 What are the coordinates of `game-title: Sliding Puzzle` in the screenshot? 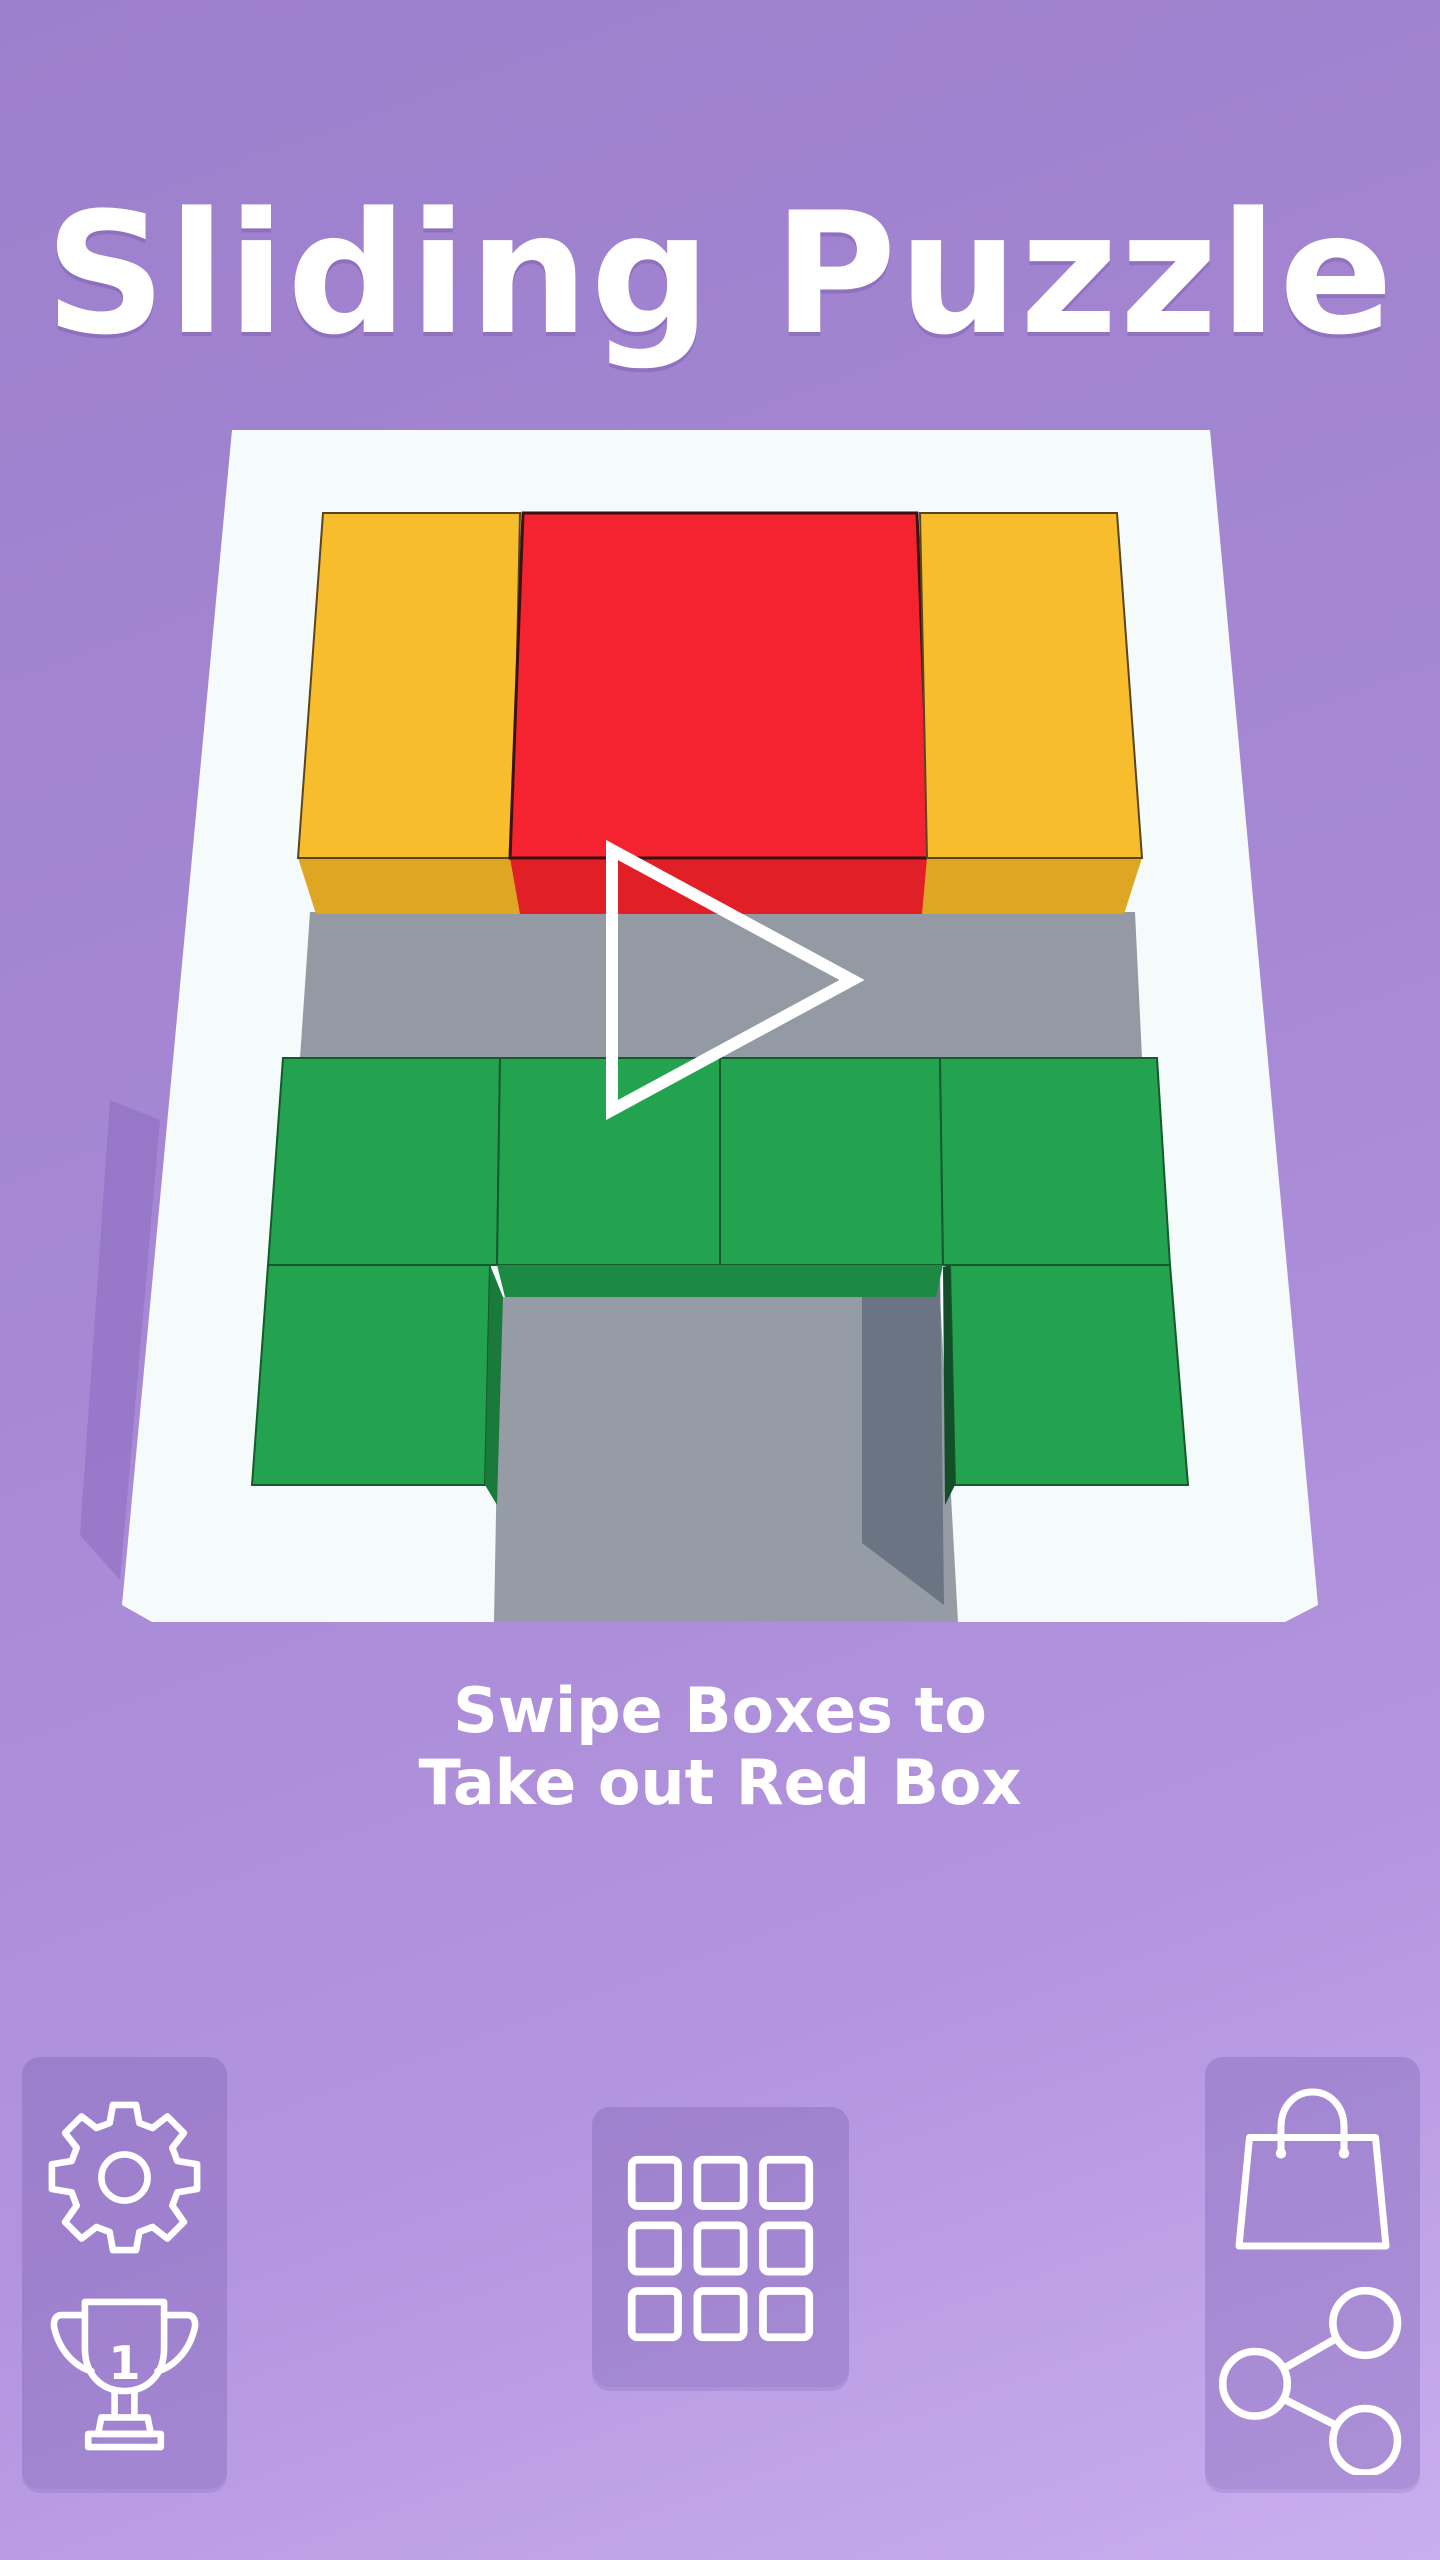 It's located at (720, 274).